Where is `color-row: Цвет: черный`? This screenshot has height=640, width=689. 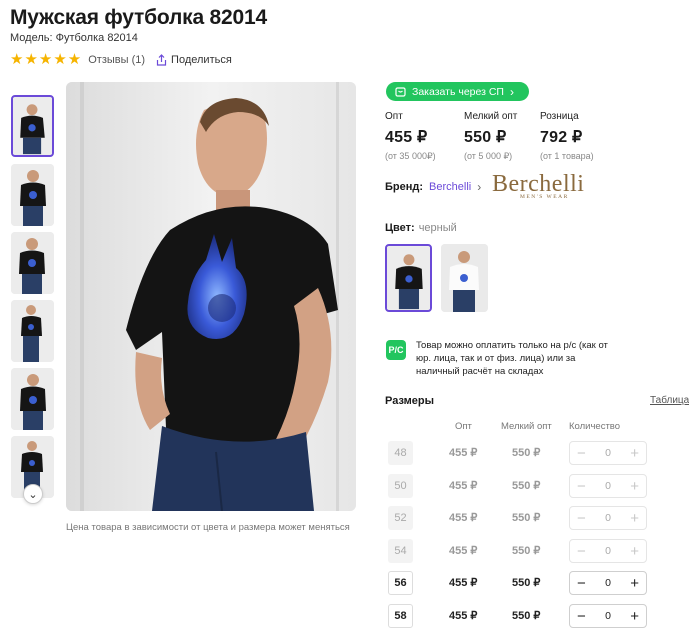
color-row: Цвет: черный is located at coordinates (421, 228).